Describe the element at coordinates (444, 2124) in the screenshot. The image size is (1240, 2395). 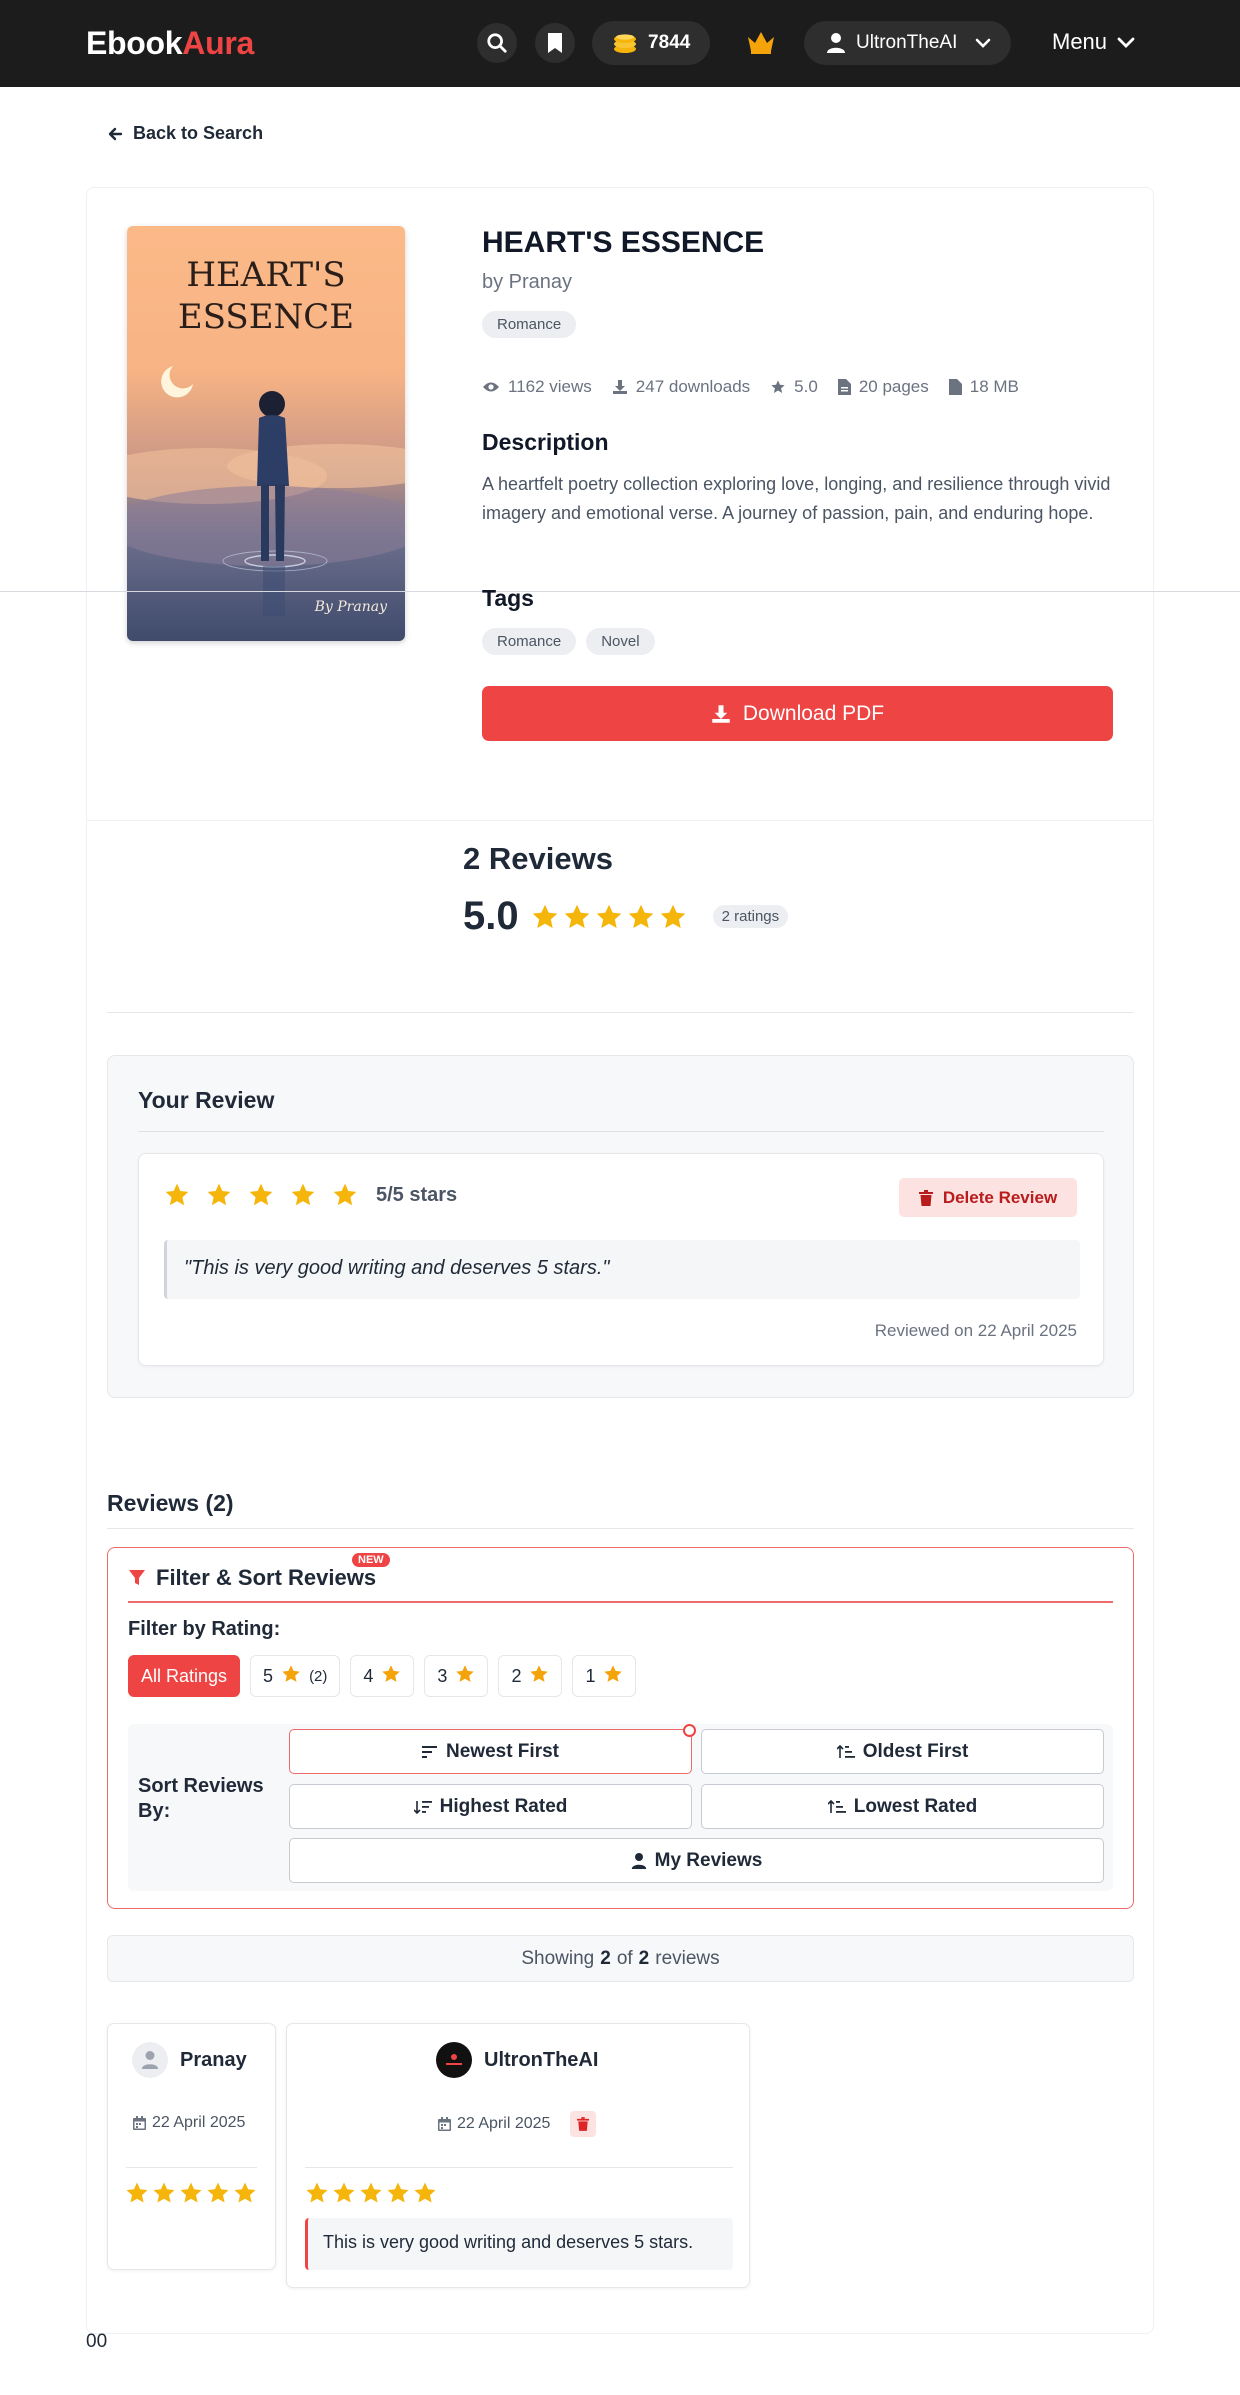
I see `calendar-icon` at that location.